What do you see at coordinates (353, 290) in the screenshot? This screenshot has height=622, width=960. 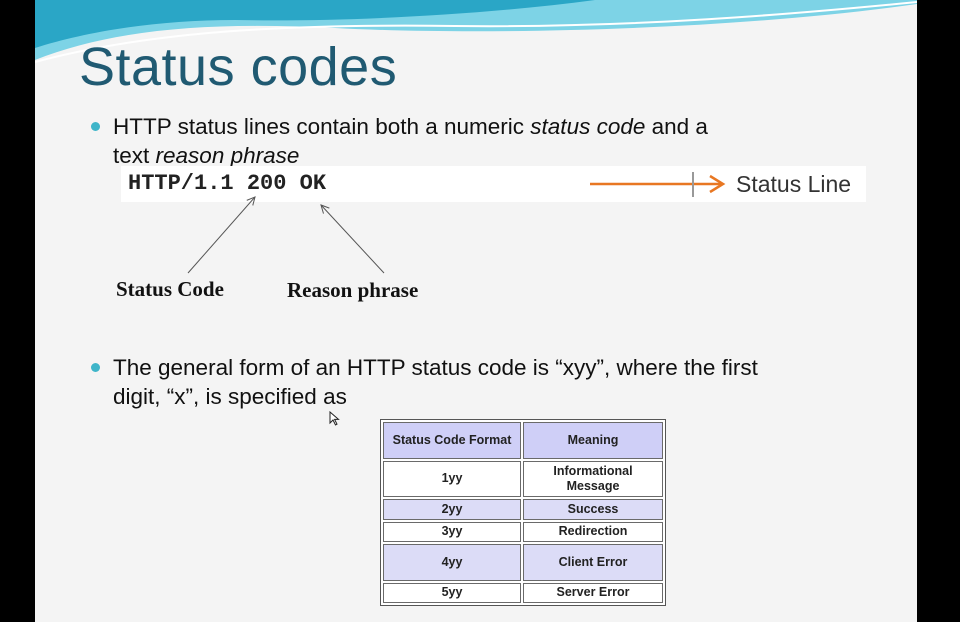 I see `reason-phrase-label: Reason phrase` at bounding box center [353, 290].